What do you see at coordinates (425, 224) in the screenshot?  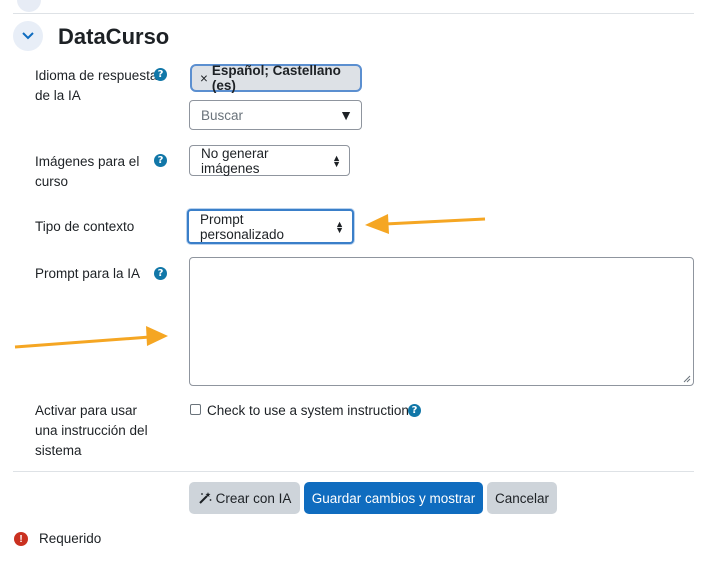 I see `annotation-arrow-right` at bounding box center [425, 224].